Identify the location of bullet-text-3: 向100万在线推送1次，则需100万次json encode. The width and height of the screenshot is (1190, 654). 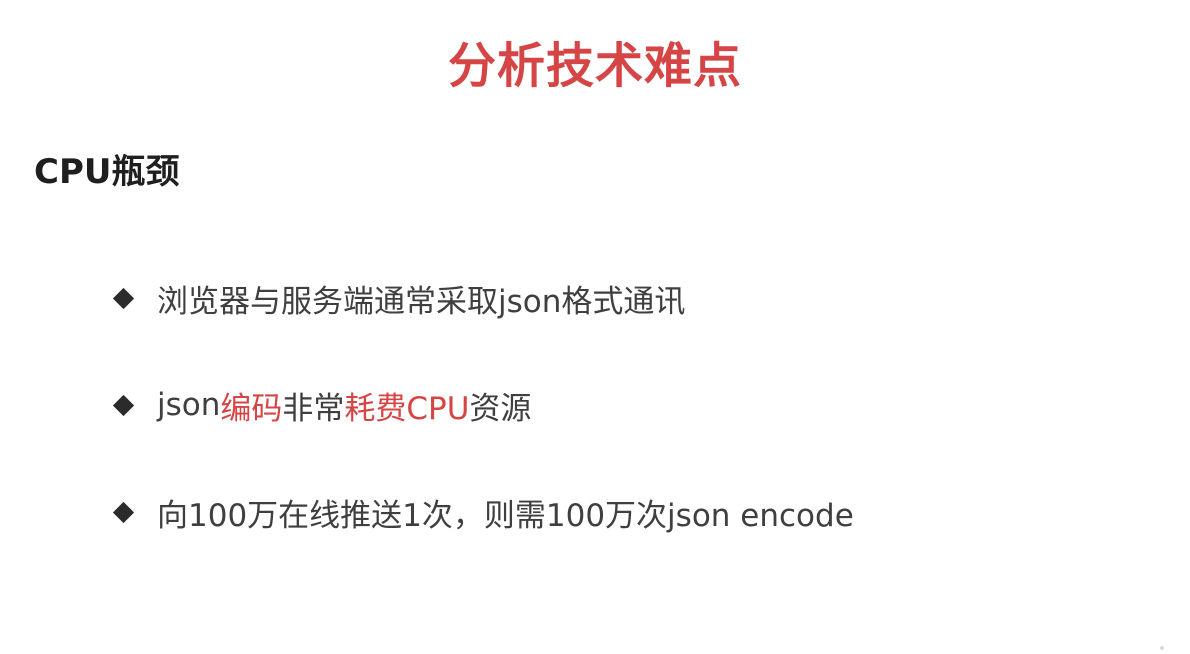
(505, 515).